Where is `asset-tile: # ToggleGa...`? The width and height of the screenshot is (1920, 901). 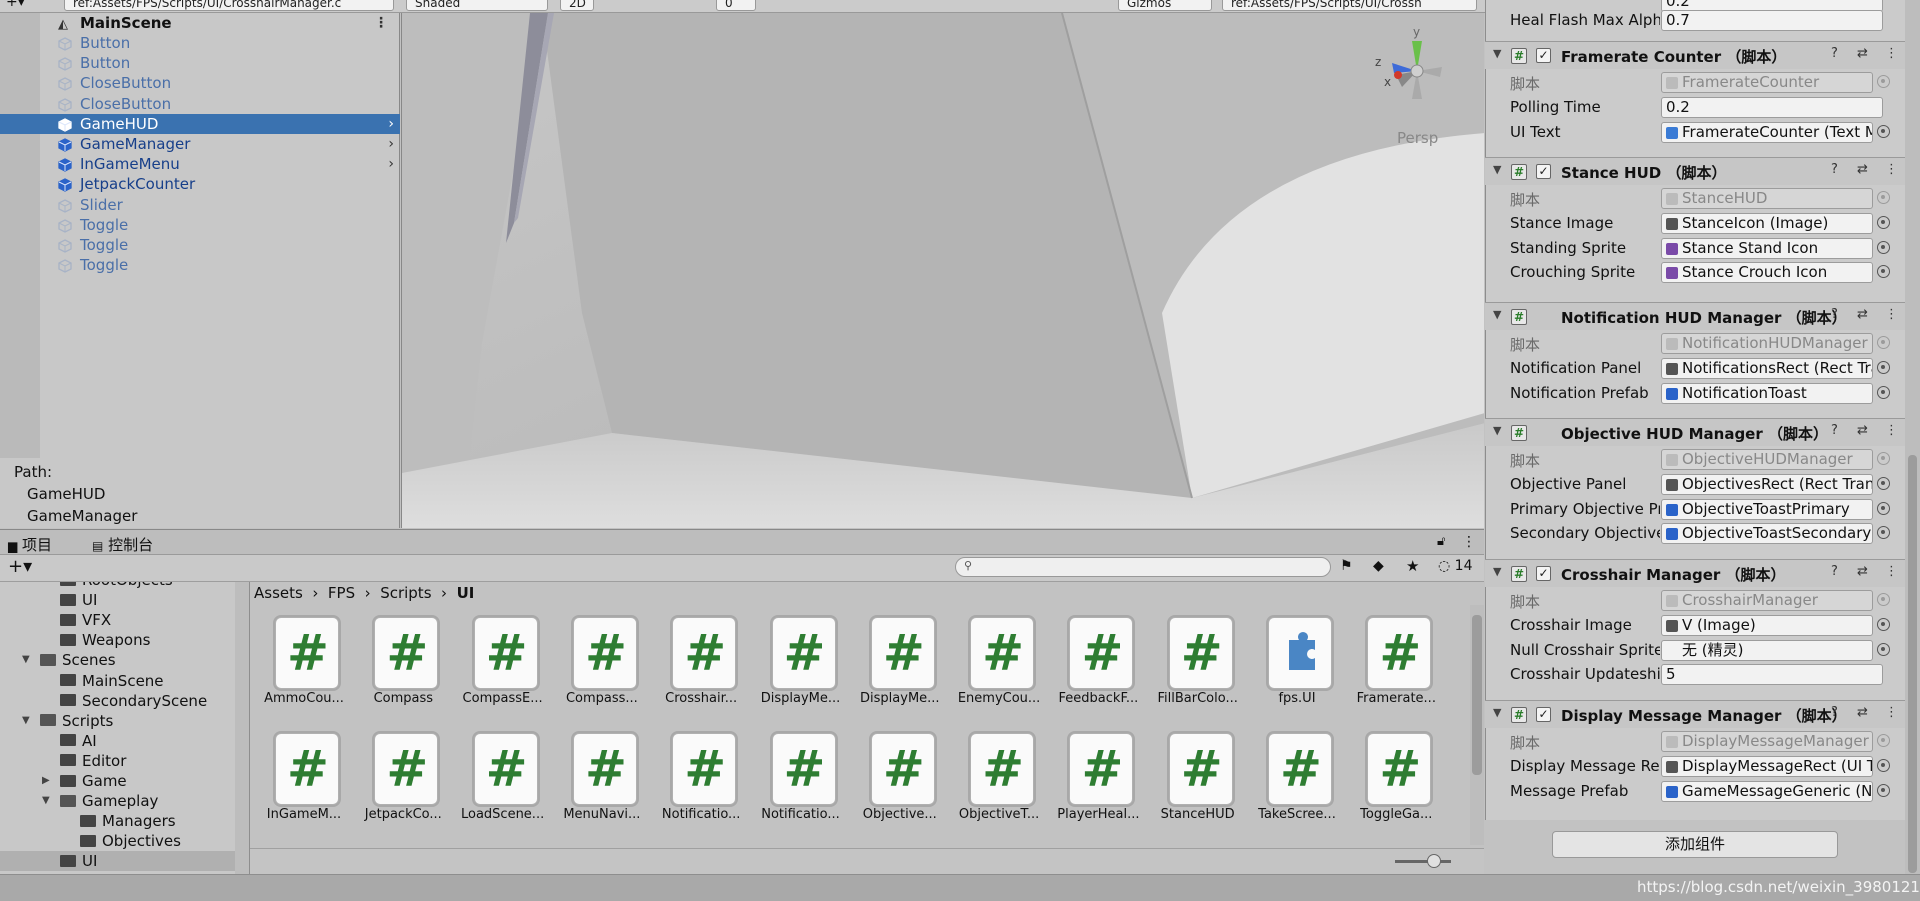 asset-tile: # ToggleGa... is located at coordinates (1396, 777).